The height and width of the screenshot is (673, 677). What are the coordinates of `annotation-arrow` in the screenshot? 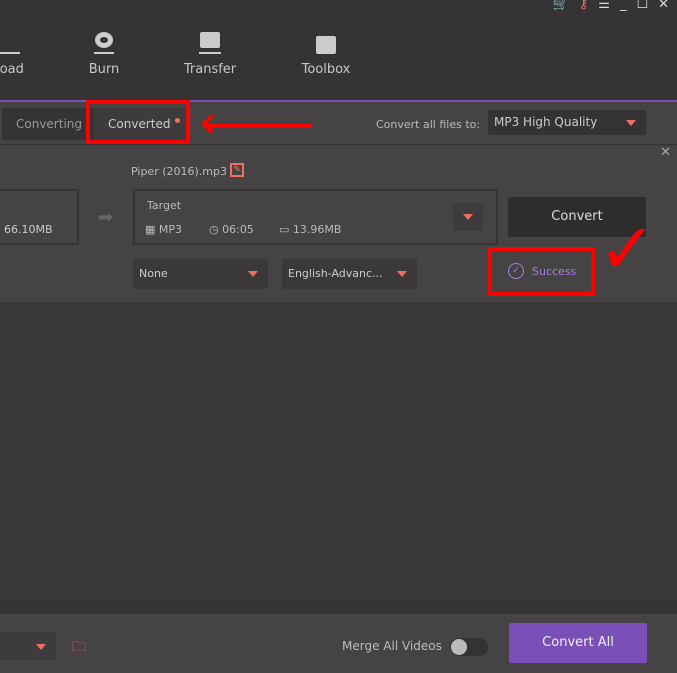 It's located at (260, 126).